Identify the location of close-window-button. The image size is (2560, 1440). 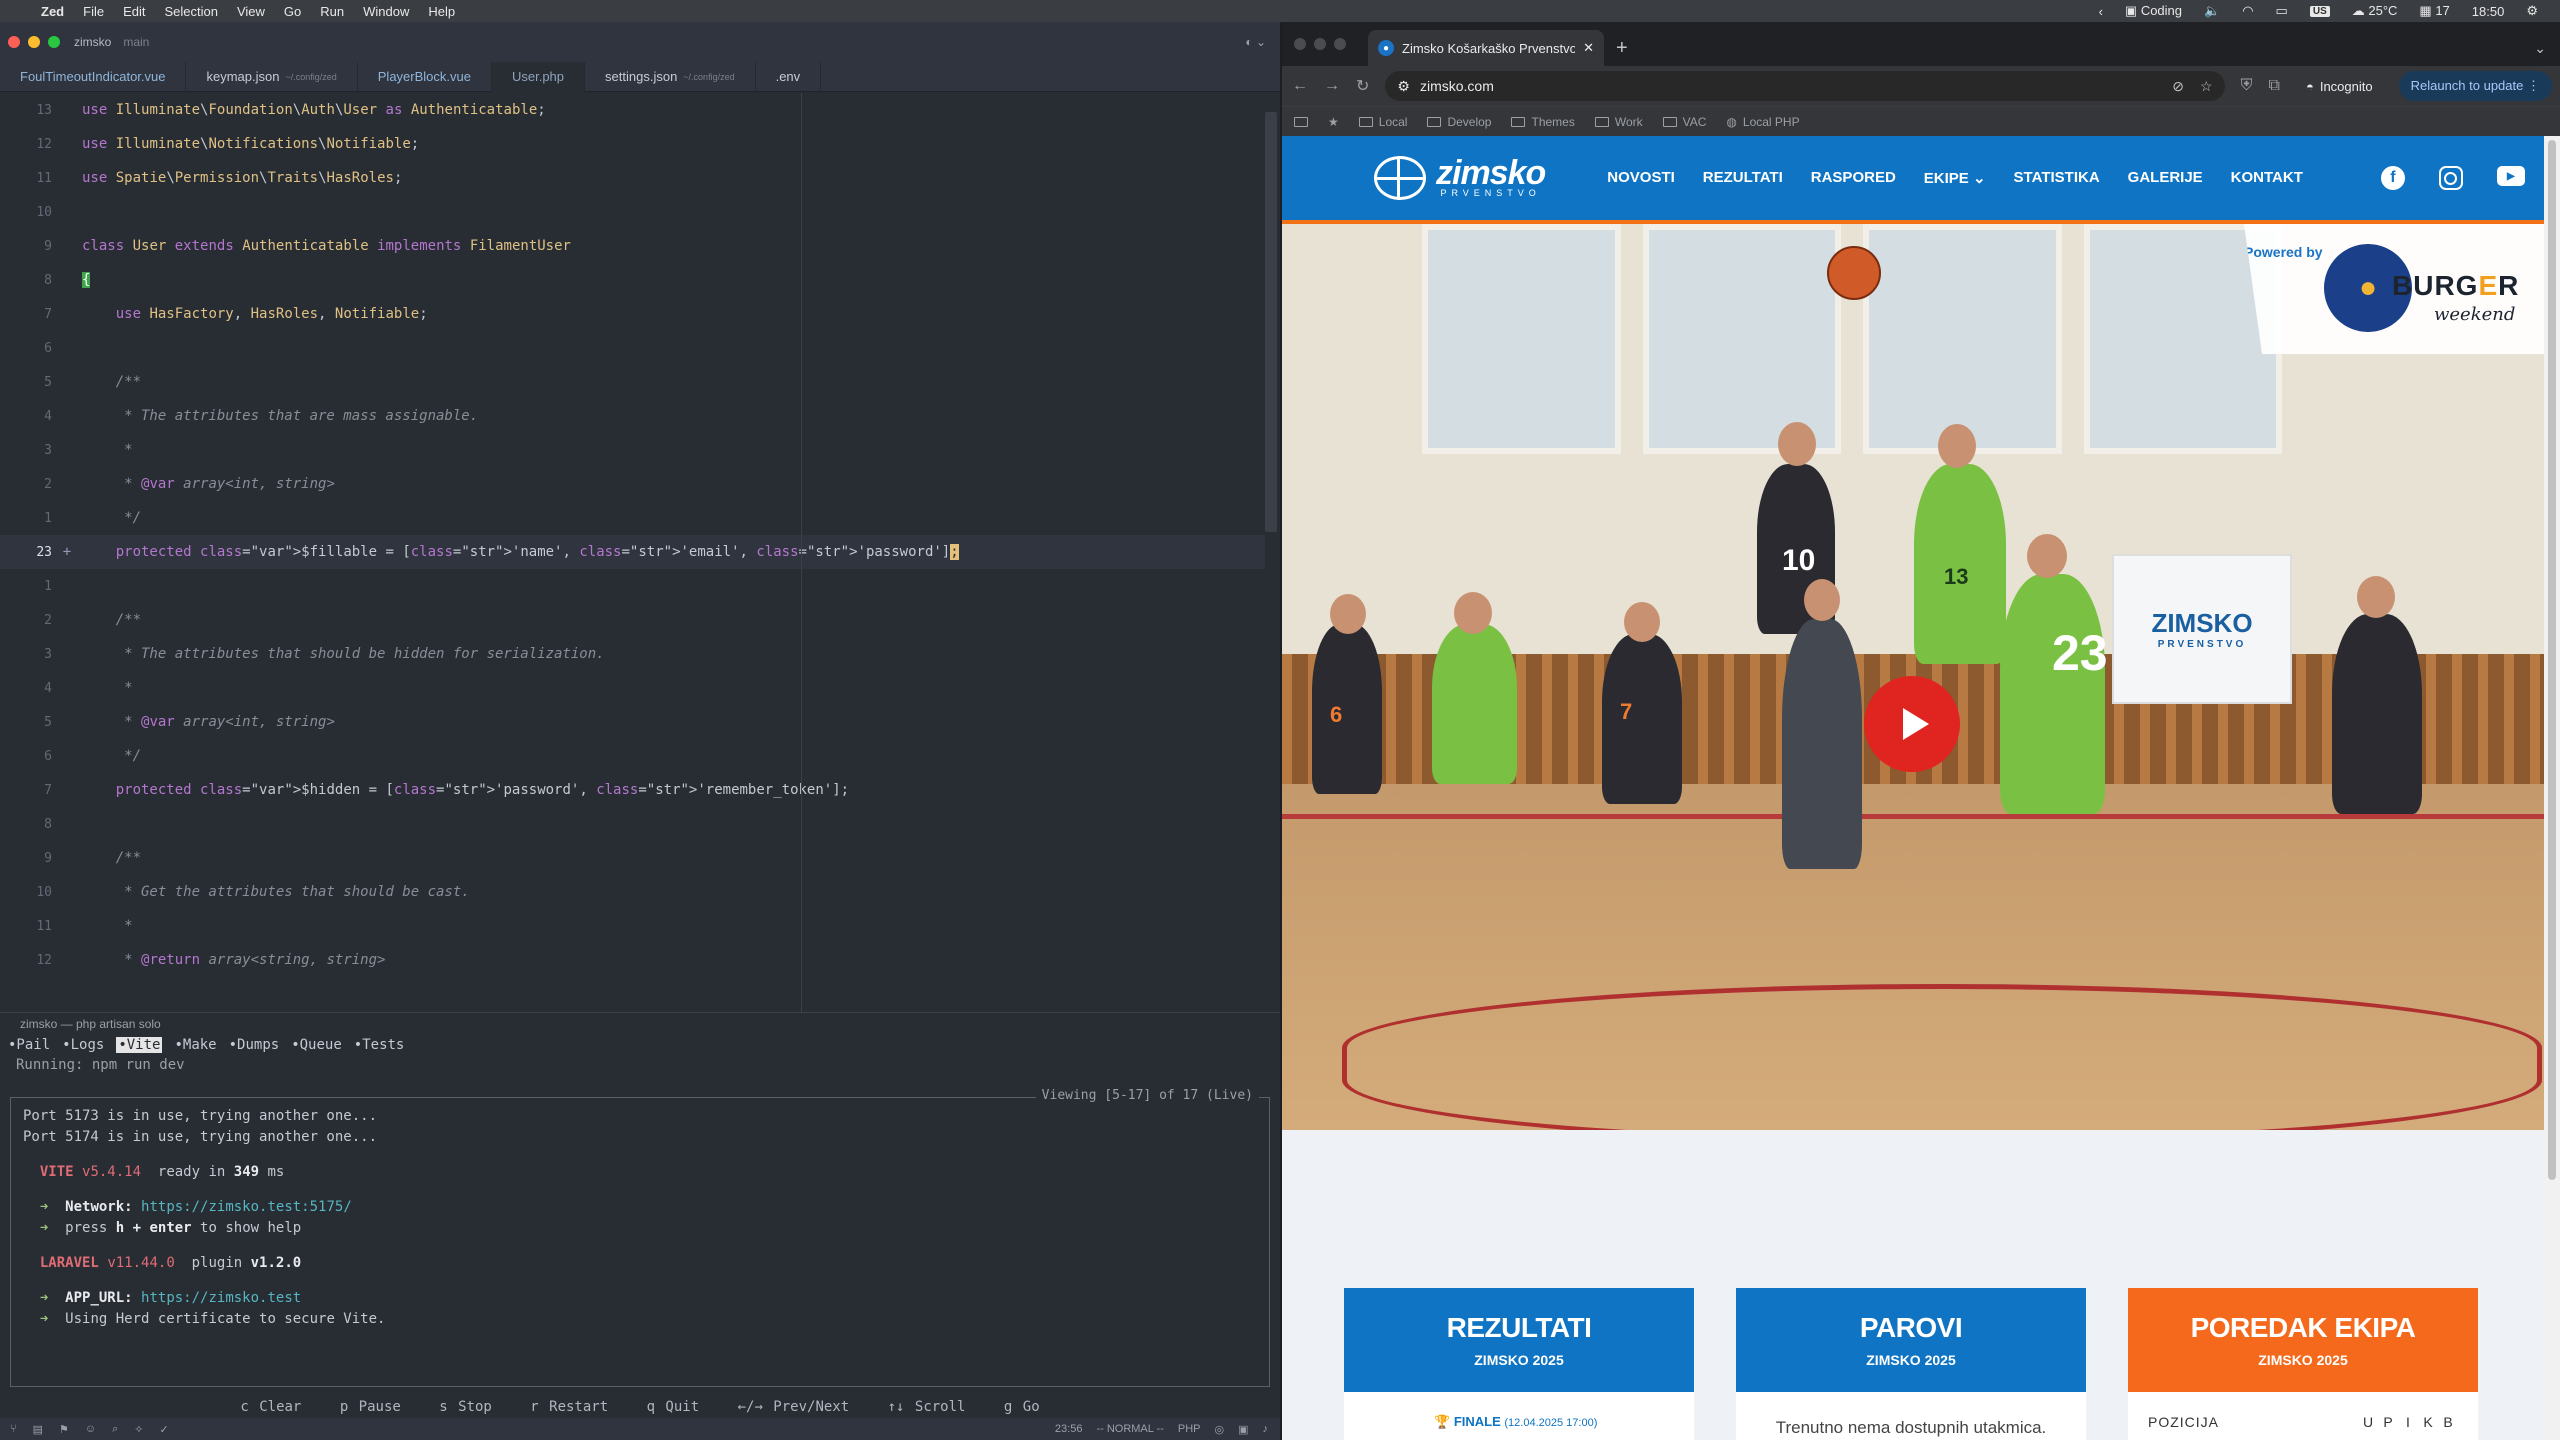
(1300, 44).